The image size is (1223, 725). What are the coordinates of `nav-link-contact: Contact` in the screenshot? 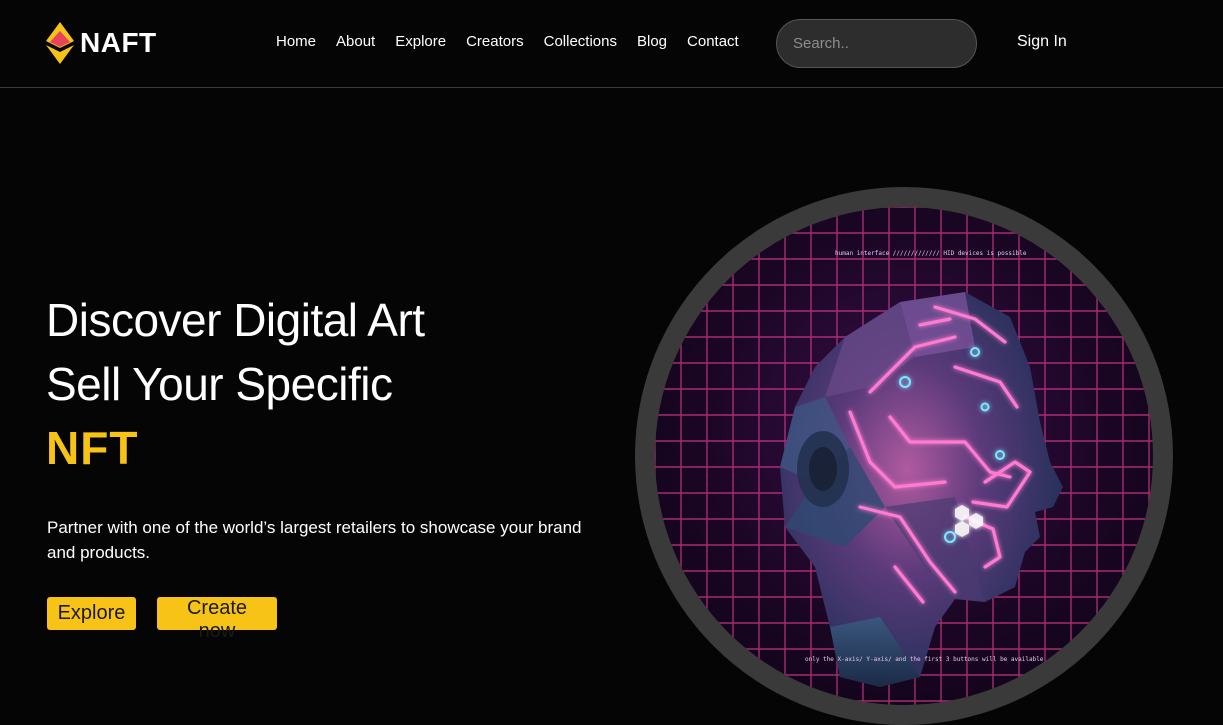 It's located at (713, 41).